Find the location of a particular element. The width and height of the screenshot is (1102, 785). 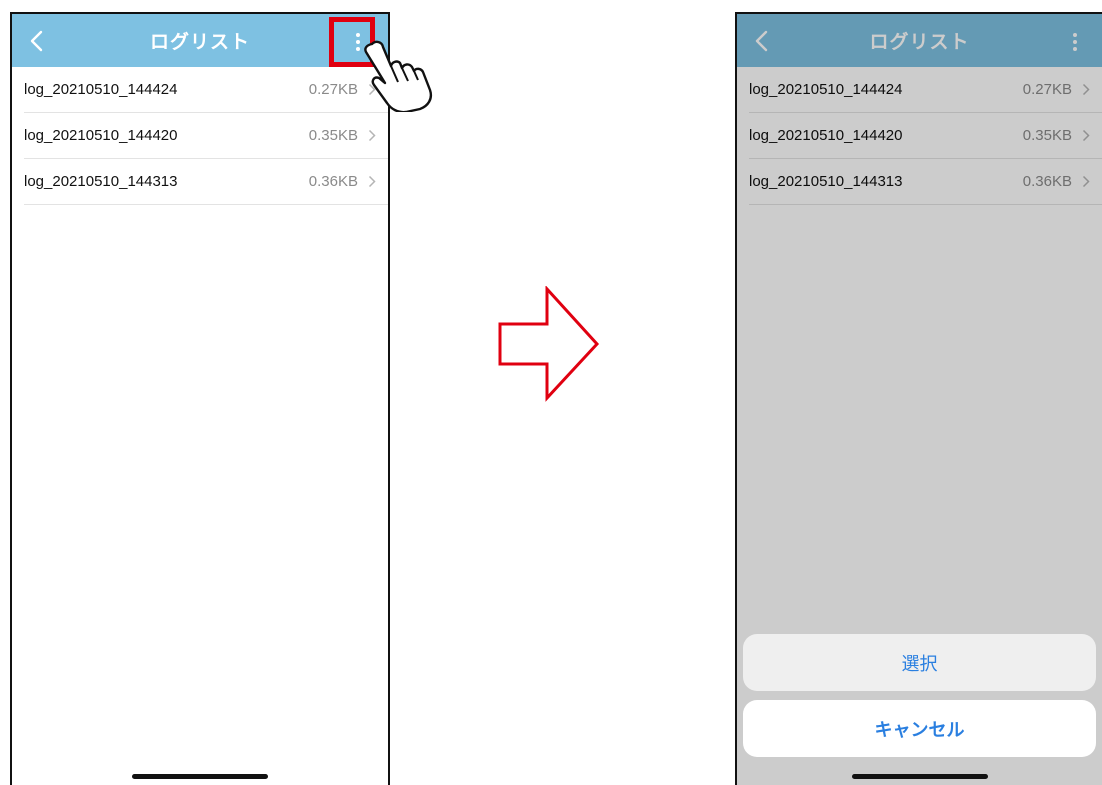

log-file-name: log_20210510_144420 is located at coordinates (101, 135).